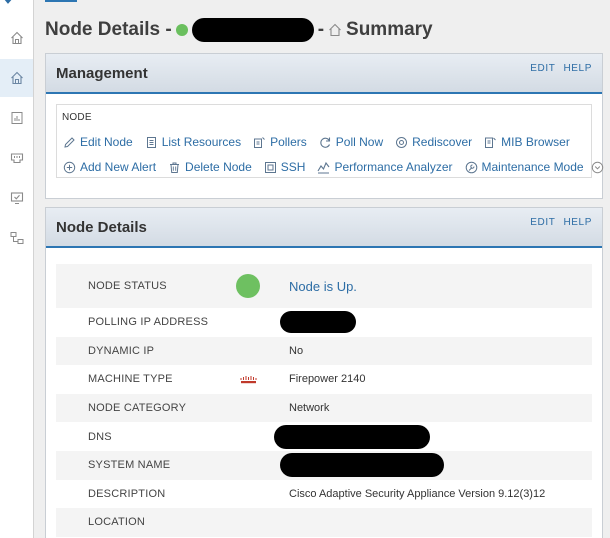 This screenshot has height=538, width=610. I want to click on row-machine-type: MACHINE TYPE Firepower 2140, so click(227, 379).